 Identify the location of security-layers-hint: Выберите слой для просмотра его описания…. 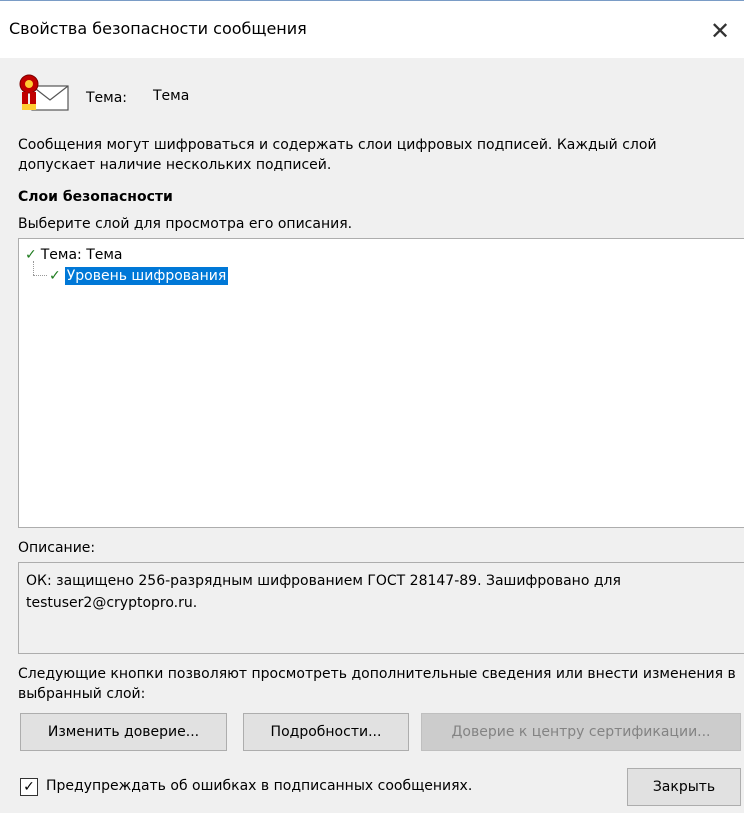
(185, 224).